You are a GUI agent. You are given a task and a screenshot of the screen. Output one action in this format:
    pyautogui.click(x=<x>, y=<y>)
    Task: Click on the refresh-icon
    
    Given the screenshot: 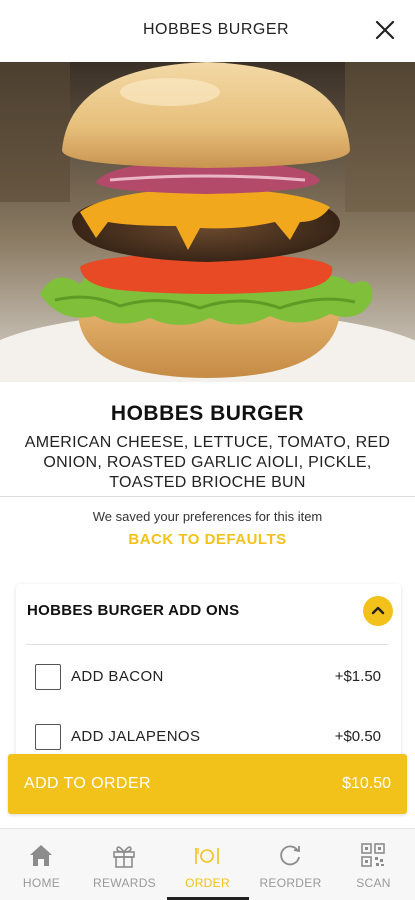 What is the action you would take?
    pyautogui.click(x=290, y=855)
    